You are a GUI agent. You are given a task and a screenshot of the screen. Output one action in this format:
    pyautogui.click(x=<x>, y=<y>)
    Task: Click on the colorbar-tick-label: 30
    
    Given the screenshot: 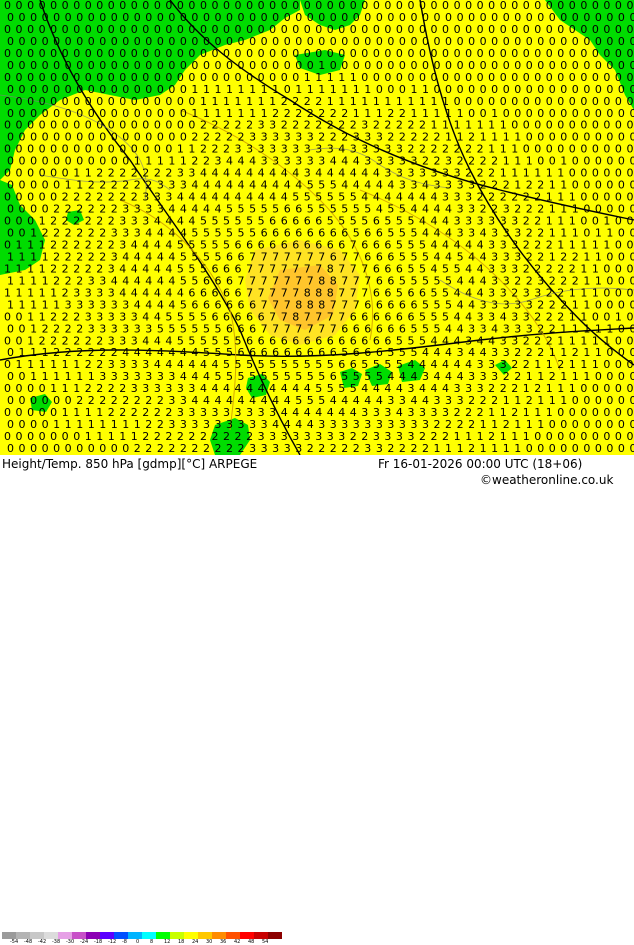 What is the action you would take?
    pyautogui.click(x=209, y=942)
    